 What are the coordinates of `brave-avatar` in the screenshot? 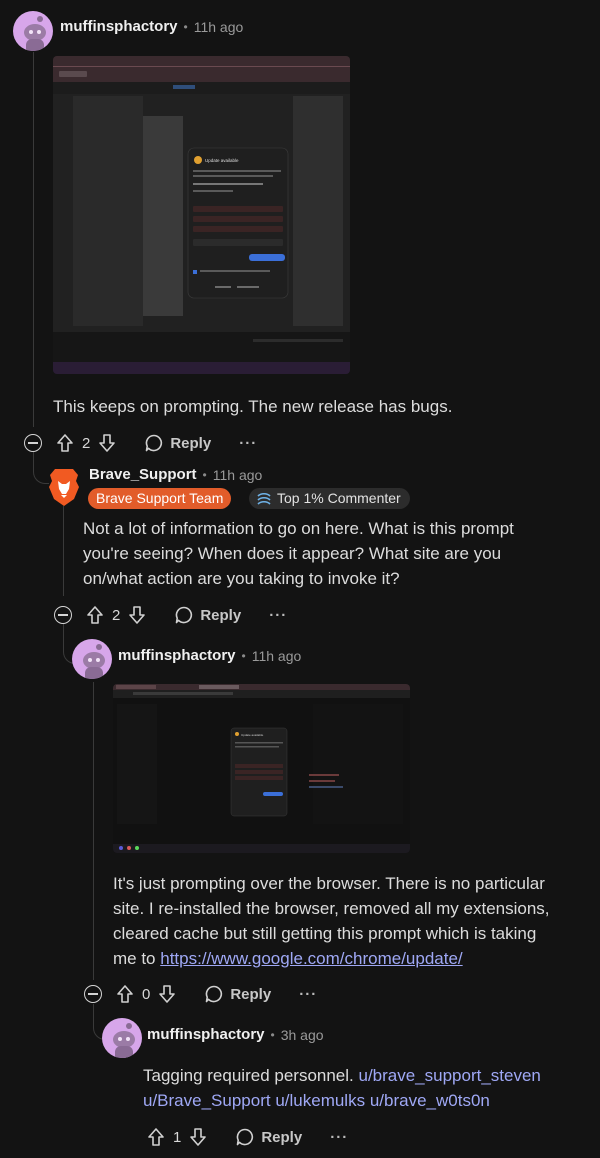 It's located at (64, 487).